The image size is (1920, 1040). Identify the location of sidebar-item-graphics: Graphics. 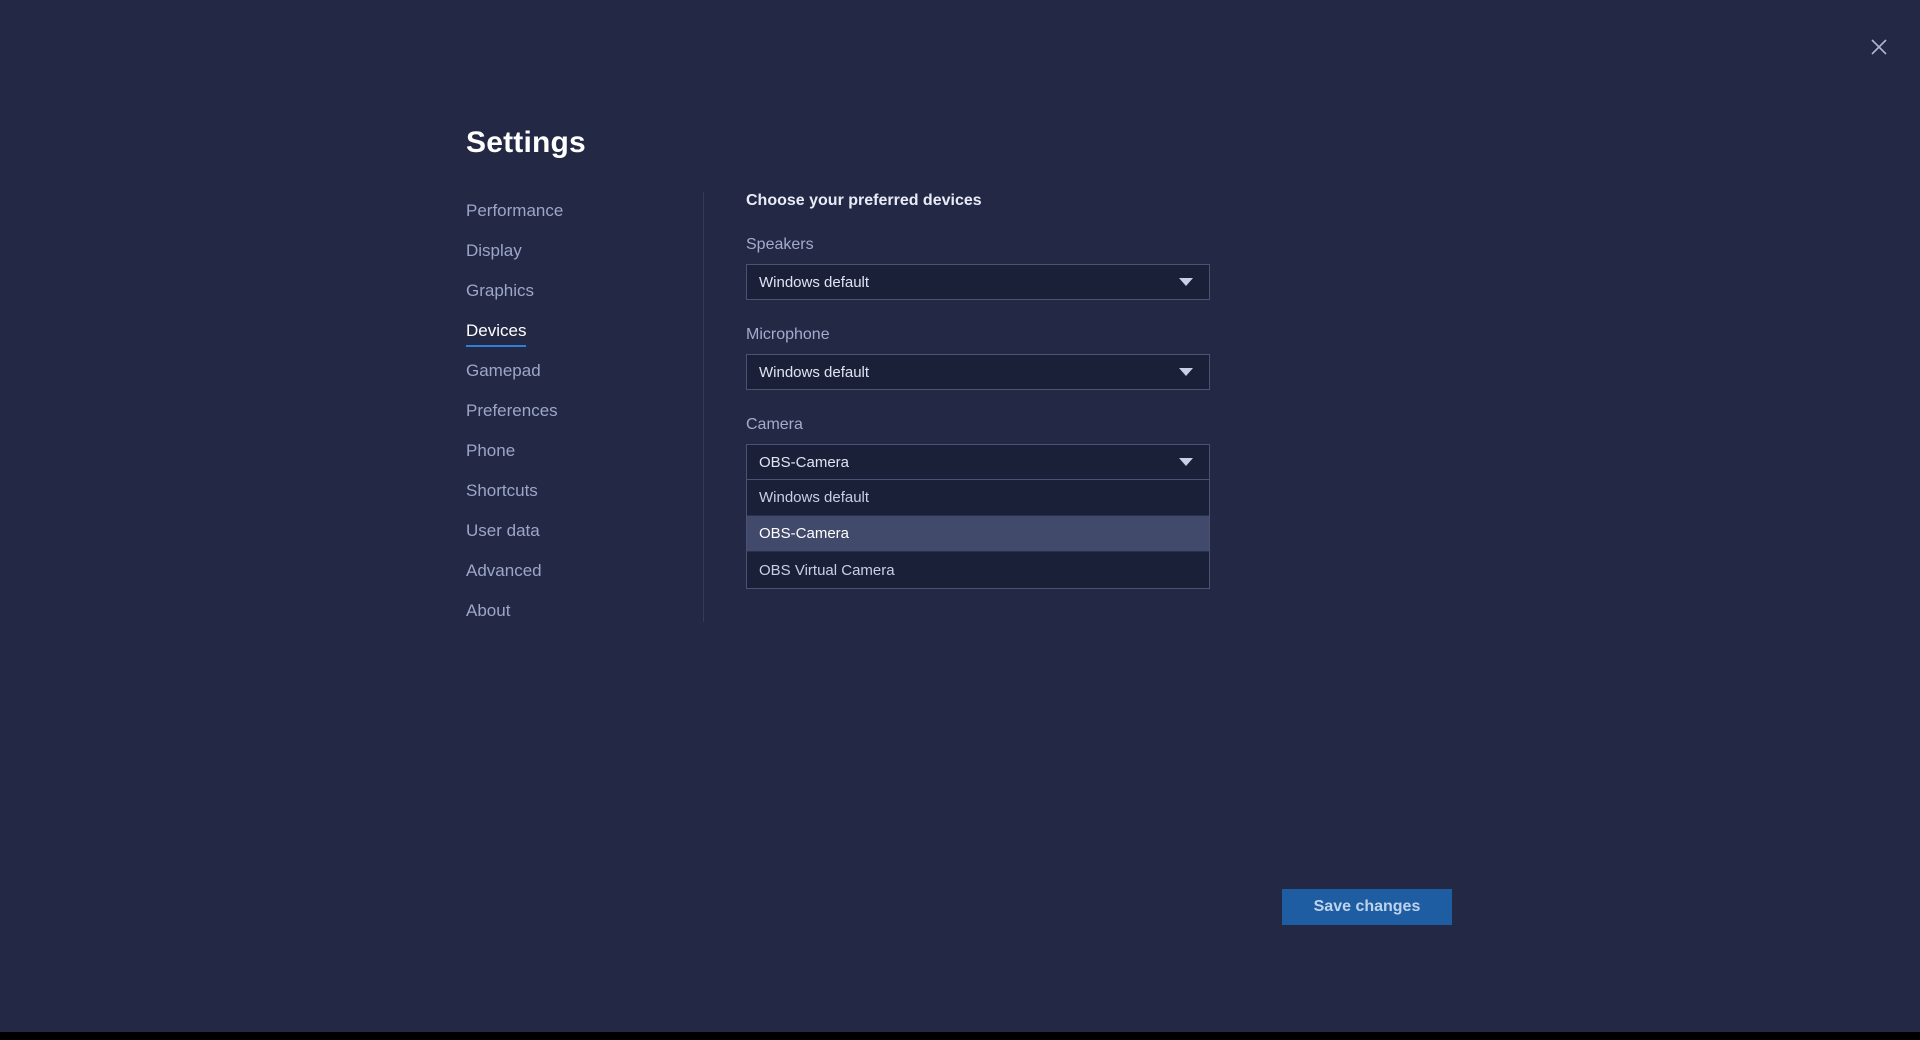
(576, 300).